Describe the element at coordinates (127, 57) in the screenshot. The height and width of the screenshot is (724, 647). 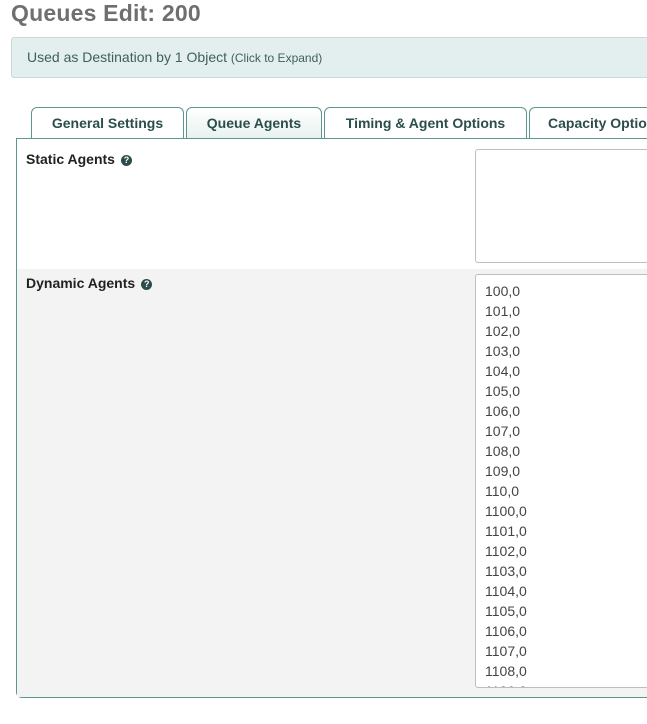
I see `destination-text: Used as Destination by 1 Object` at that location.